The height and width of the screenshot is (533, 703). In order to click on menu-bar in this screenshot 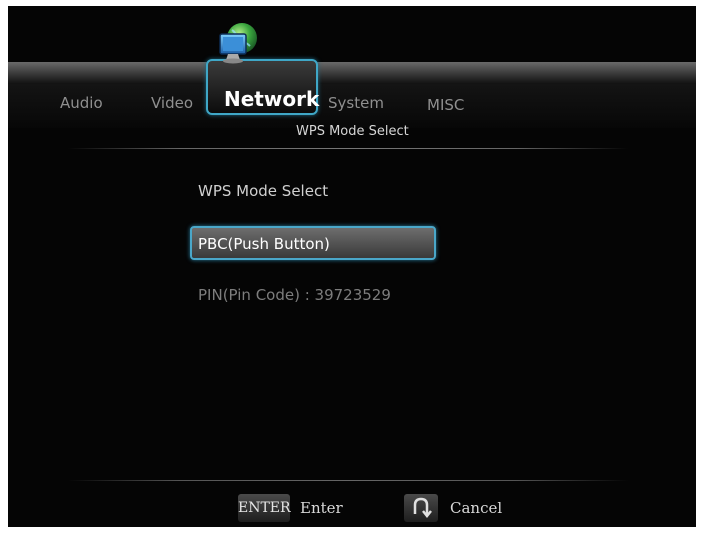, I will do `click(352, 73)`.